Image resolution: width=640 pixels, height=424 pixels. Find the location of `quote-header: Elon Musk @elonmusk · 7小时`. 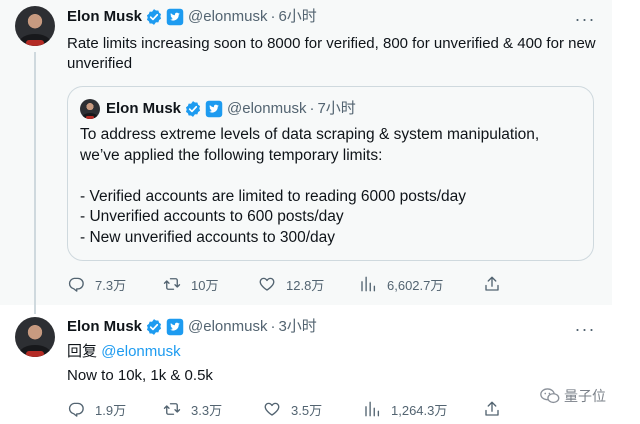

quote-header: Elon Musk @elonmusk · 7小时 is located at coordinates (231, 109).